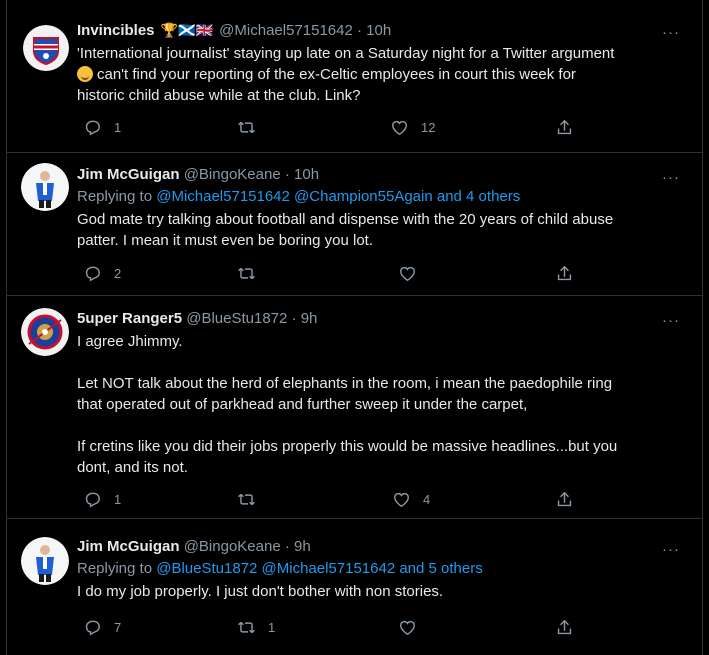 The width and height of the screenshot is (709, 655). What do you see at coordinates (382, 319) in the screenshot?
I see `tweet-header: 5uper Ranger5 @BlueStu1872 · 9h` at bounding box center [382, 319].